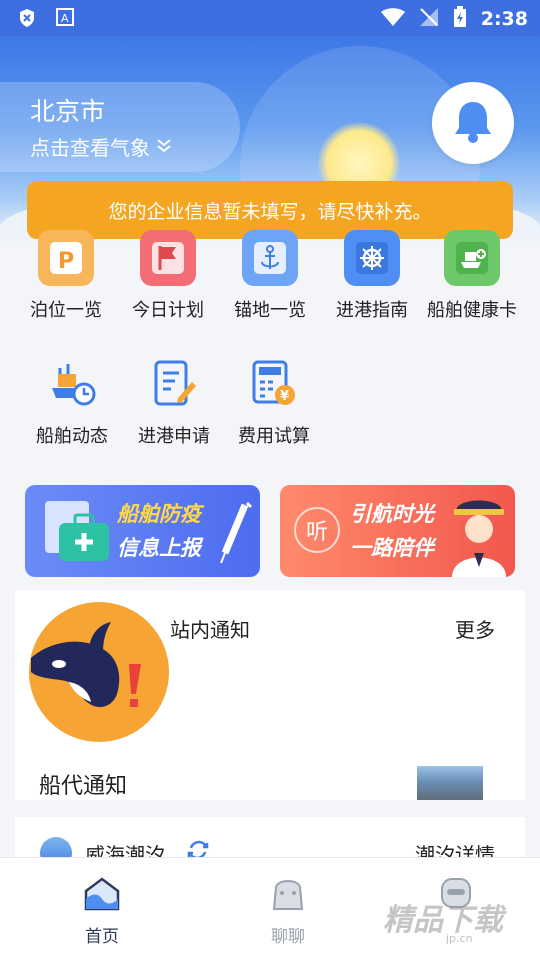  Describe the element at coordinates (135, 146) in the screenshot. I see `weather-link: 点击查看气象` at that location.